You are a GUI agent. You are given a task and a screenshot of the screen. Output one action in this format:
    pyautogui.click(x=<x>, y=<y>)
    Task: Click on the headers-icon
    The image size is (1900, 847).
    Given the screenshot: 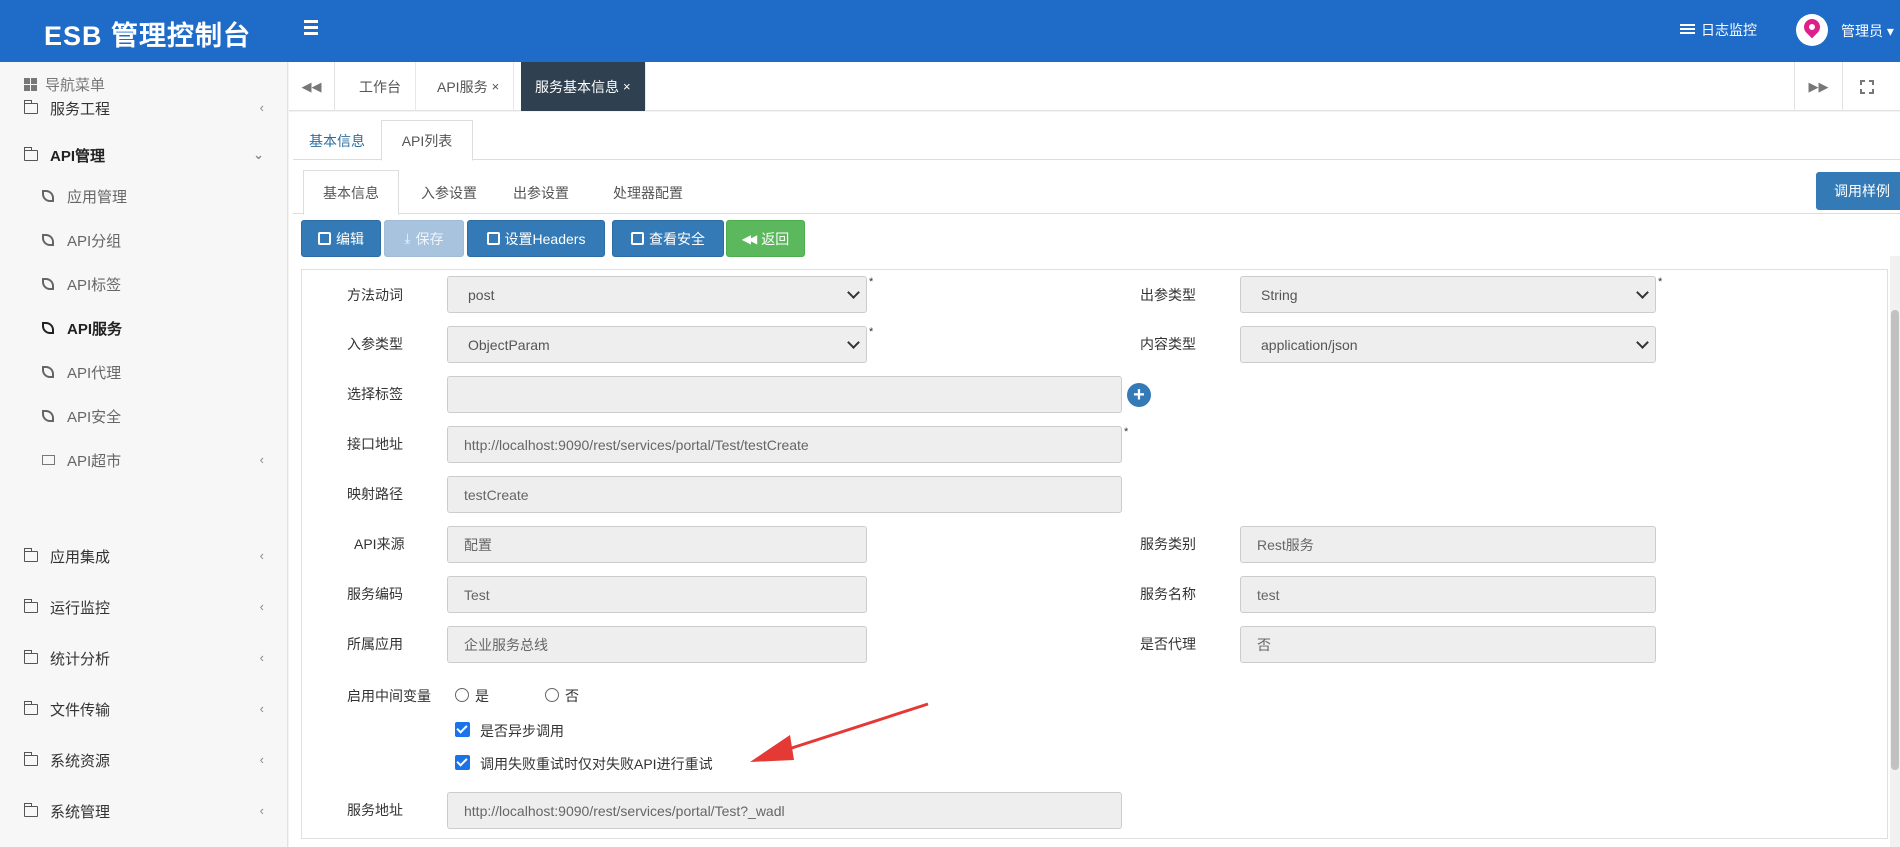 What is the action you would take?
    pyautogui.click(x=493, y=238)
    